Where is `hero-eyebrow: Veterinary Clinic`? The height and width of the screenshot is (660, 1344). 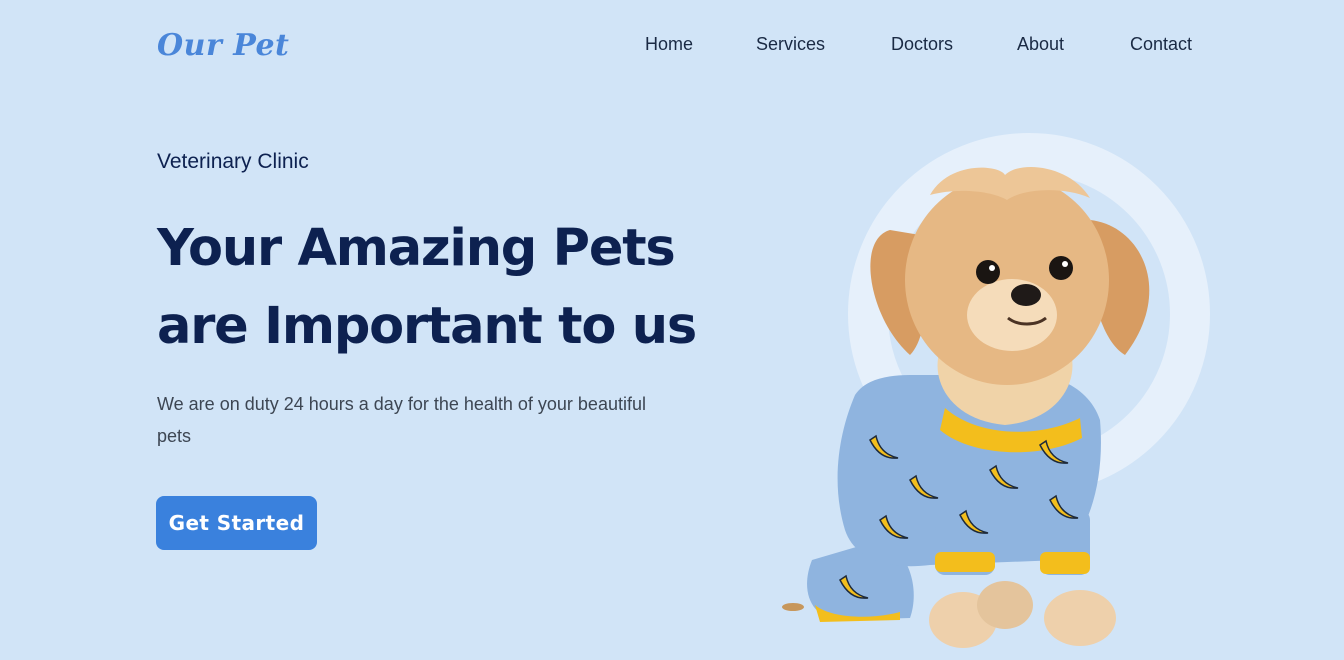 hero-eyebrow: Veterinary Clinic is located at coordinates (233, 161).